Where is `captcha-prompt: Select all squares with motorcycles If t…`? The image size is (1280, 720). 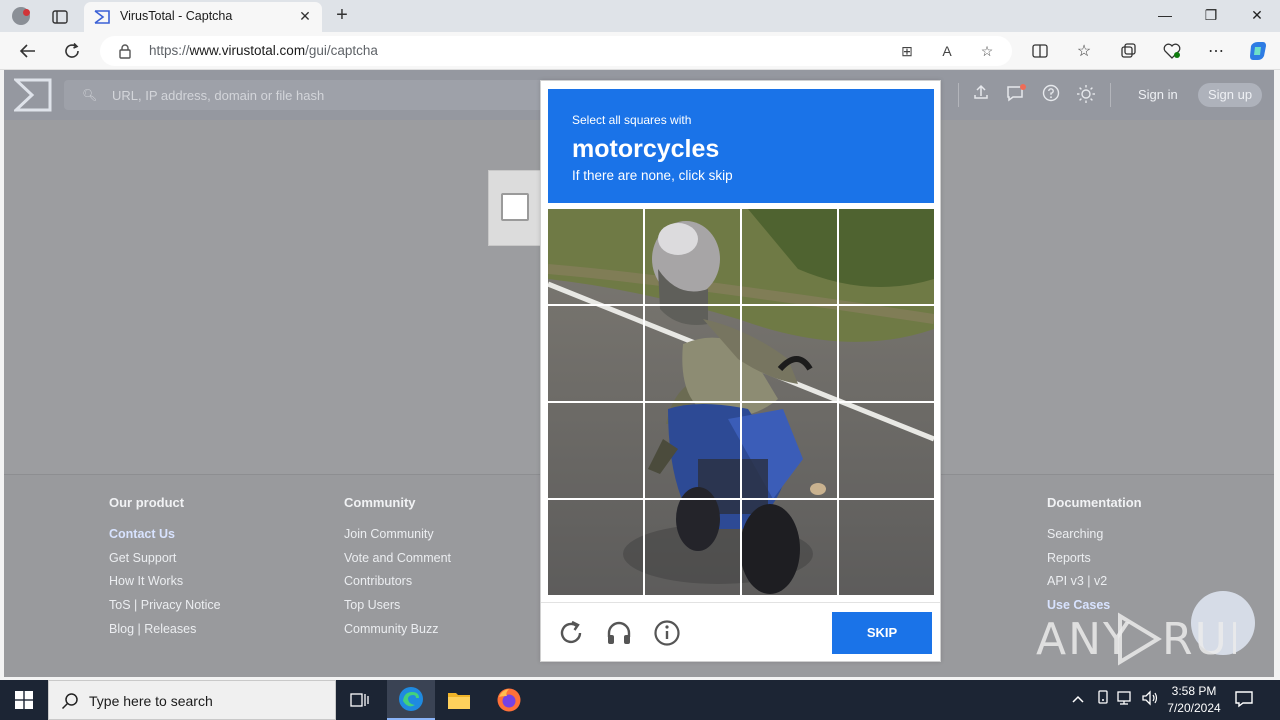 captcha-prompt: Select all squares with motorcycles If t… is located at coordinates (741, 146).